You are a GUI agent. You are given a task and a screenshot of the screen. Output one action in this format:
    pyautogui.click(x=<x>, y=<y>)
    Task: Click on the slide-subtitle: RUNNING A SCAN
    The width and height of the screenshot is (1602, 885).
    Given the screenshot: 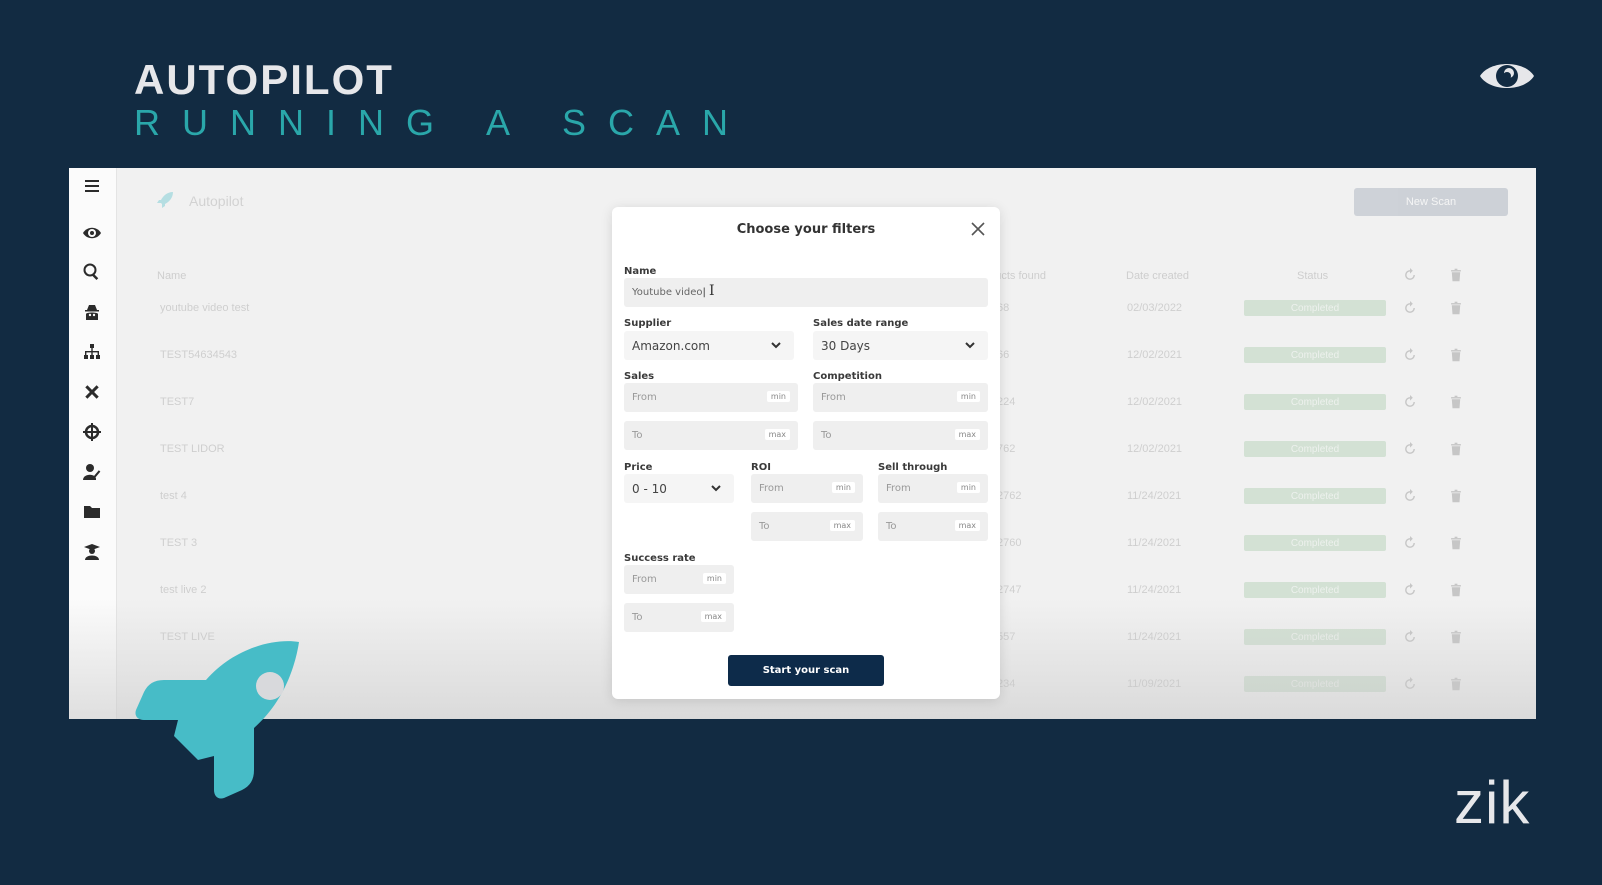 What is the action you would take?
    pyautogui.click(x=442, y=122)
    